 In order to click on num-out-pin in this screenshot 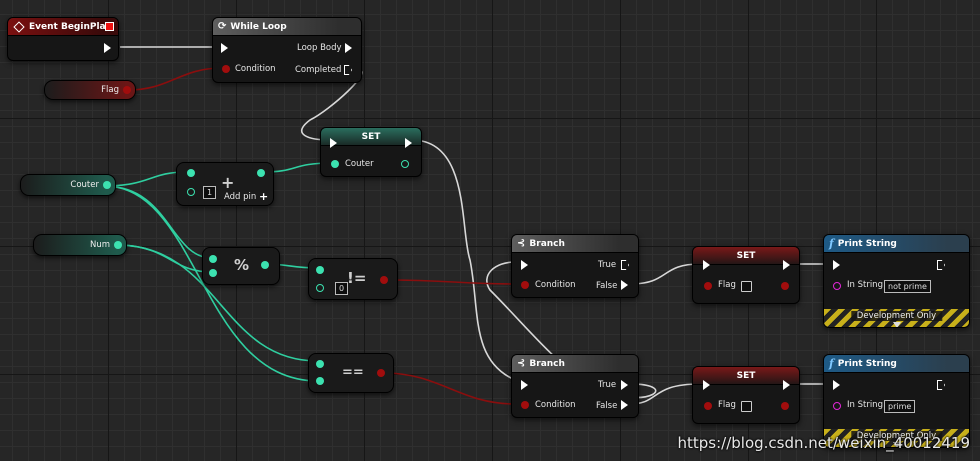, I will do `click(118, 245)`.